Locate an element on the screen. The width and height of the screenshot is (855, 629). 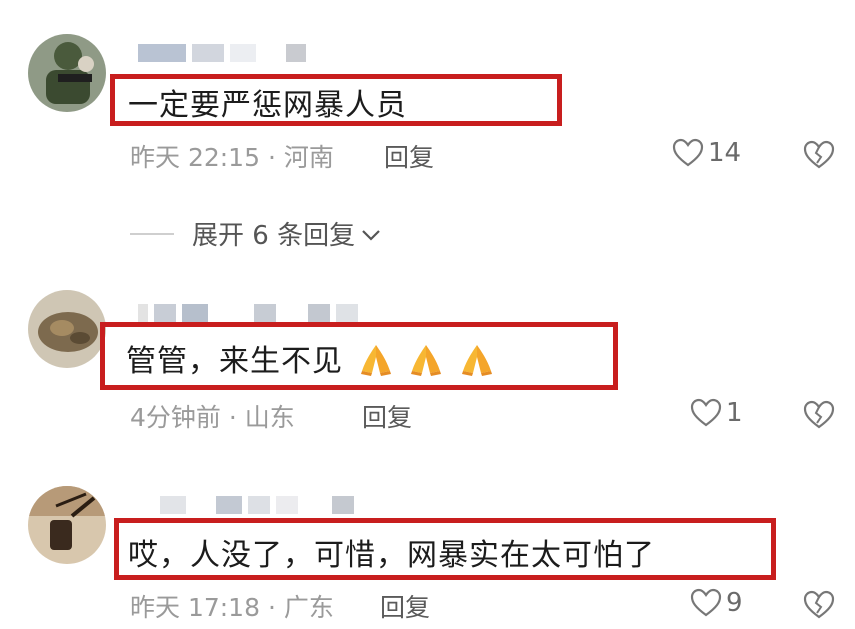
like-button: 14 is located at coordinates (706, 153).